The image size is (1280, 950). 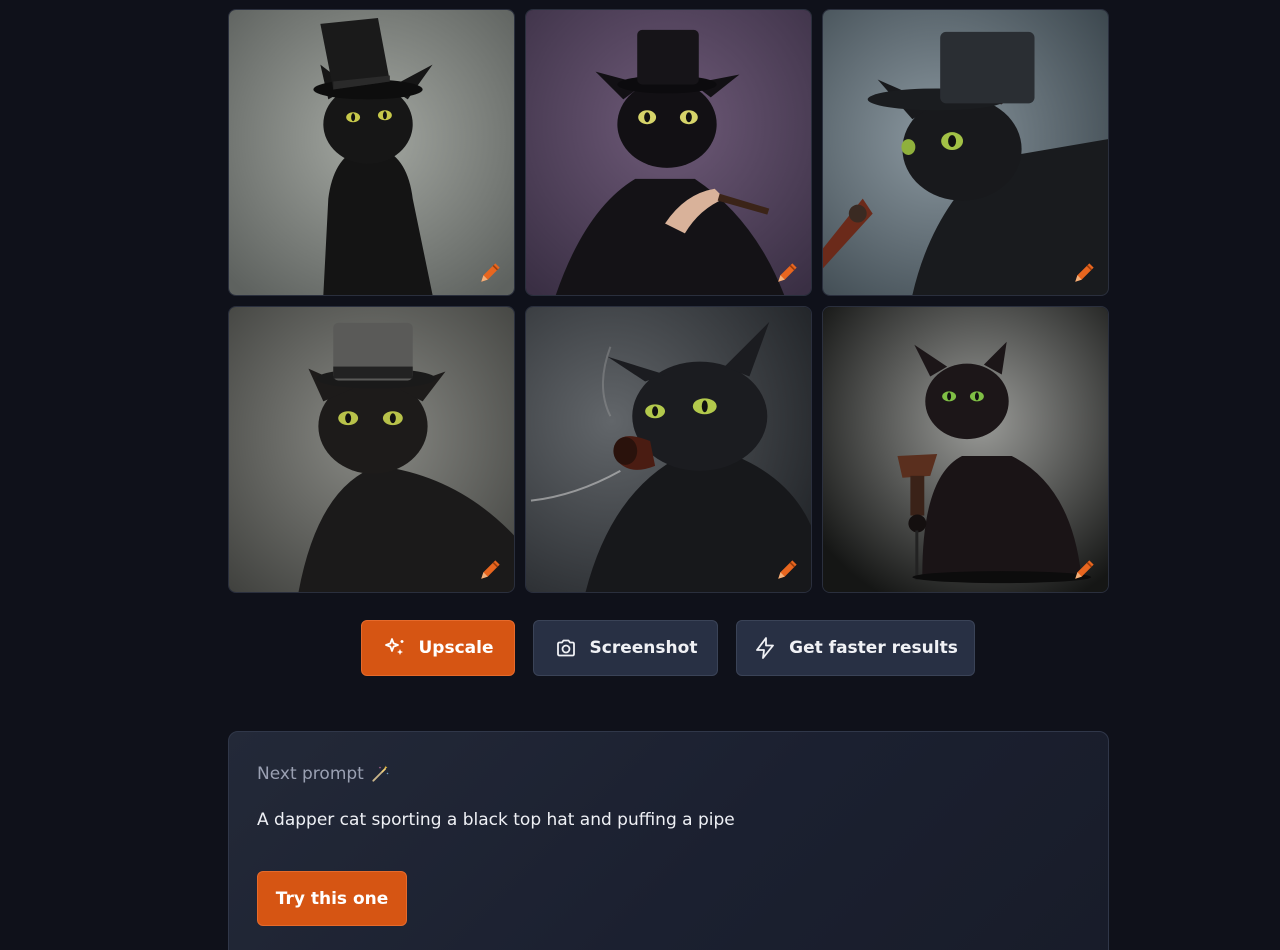 I want to click on sparkles-icon, so click(x=393, y=646).